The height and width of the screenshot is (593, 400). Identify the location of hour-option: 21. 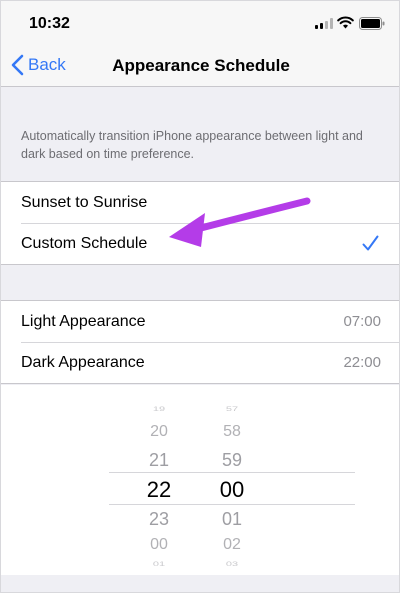
(159, 460).